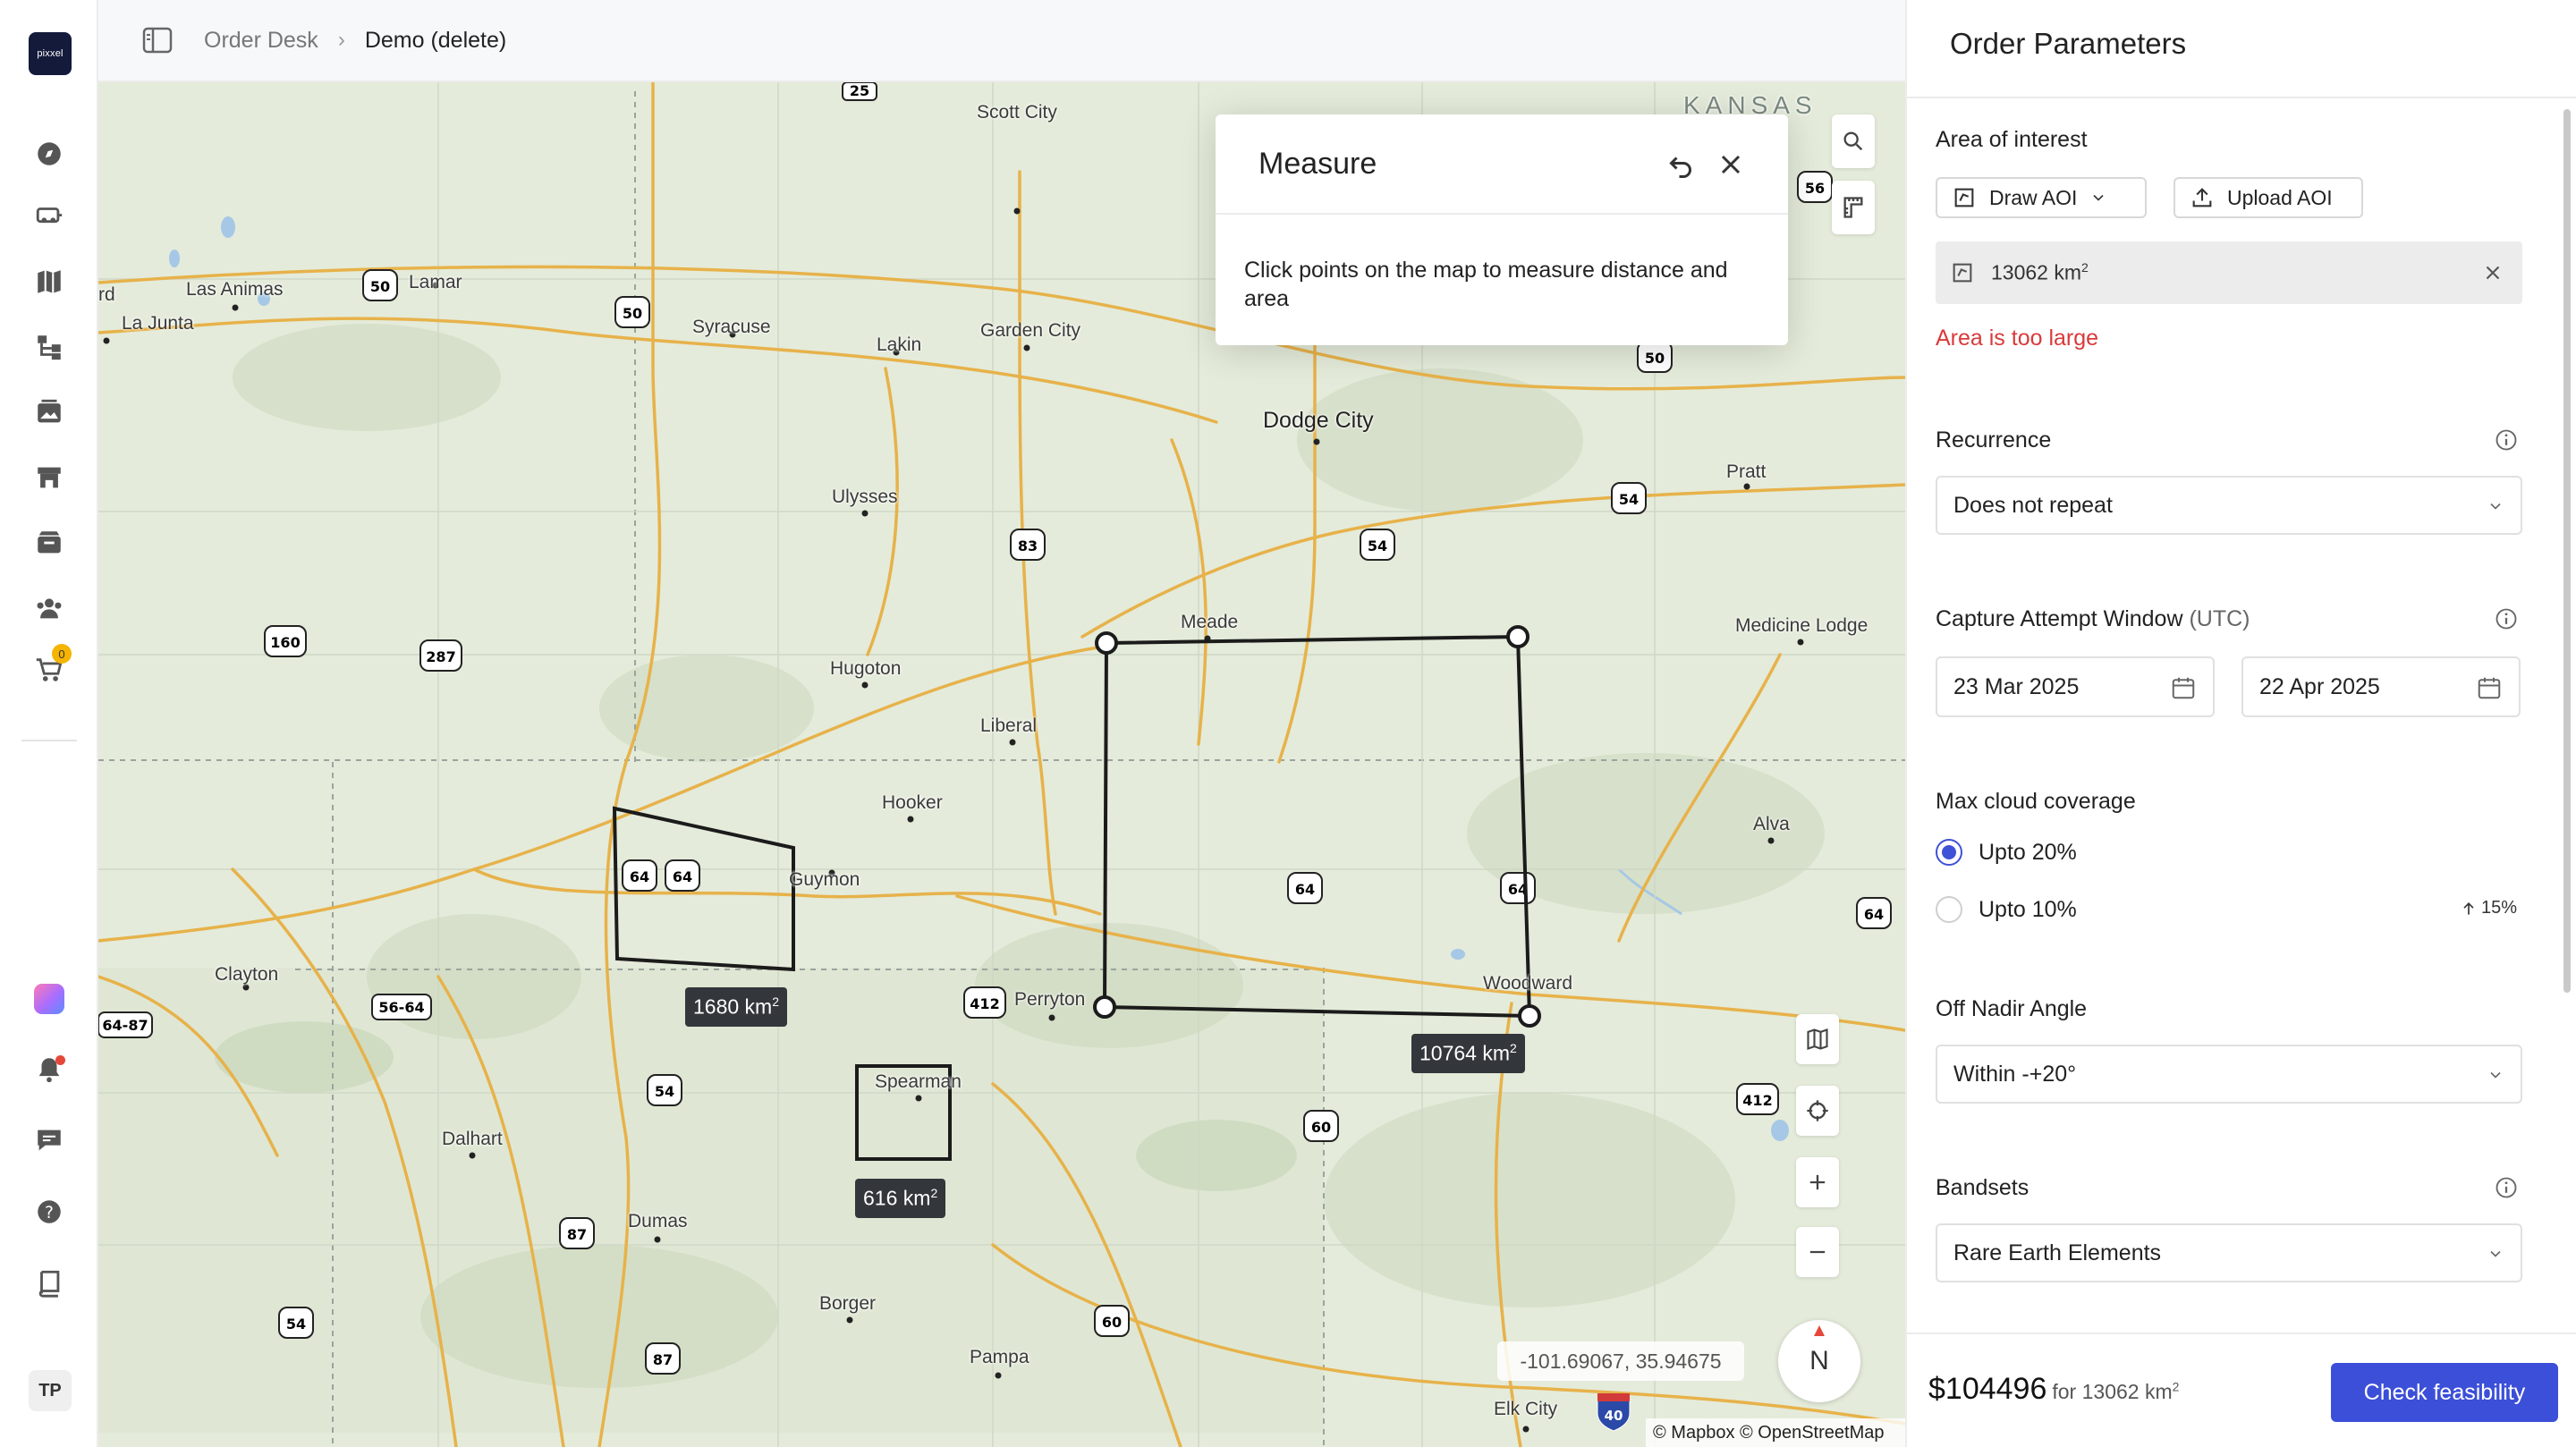 Image resolution: width=2576 pixels, height=1447 pixels. I want to click on app-logo: pixxel, so click(50, 53).